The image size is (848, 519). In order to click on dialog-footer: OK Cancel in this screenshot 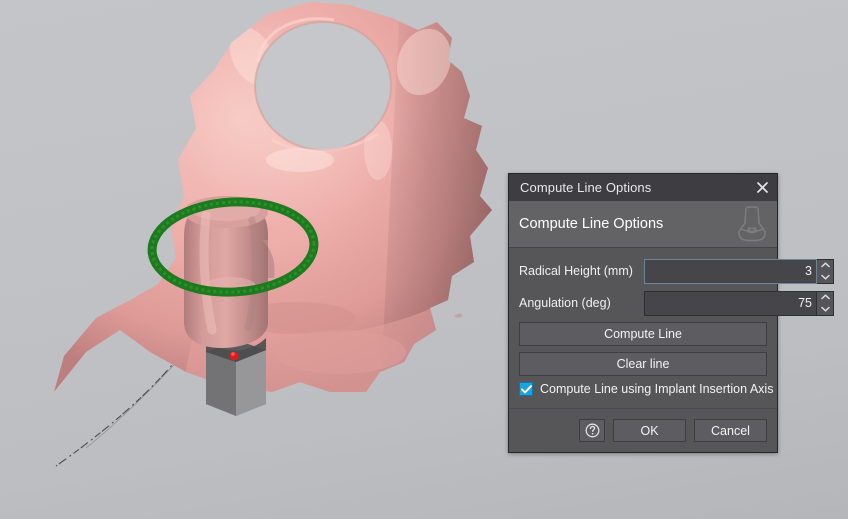, I will do `click(643, 430)`.